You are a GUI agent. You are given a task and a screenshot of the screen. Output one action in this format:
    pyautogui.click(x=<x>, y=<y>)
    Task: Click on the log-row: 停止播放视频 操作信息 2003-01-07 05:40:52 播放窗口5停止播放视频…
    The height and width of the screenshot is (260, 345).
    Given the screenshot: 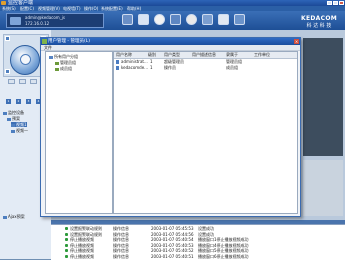 What is the action you would take?
    pyautogui.click(x=198, y=250)
    